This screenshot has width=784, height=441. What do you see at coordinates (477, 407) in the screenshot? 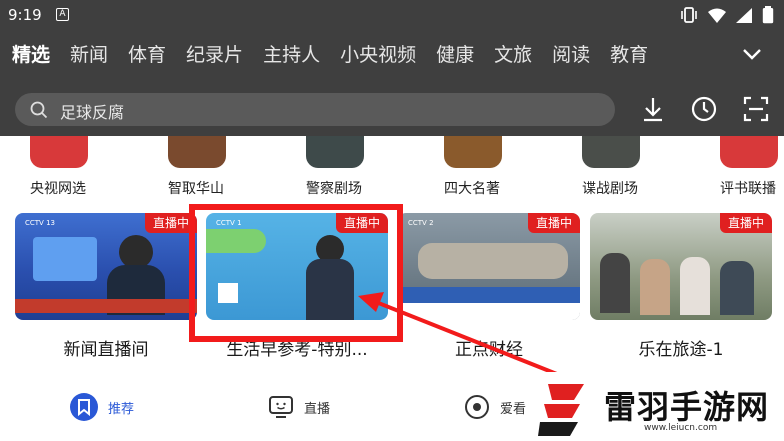
I see `target-icon` at bounding box center [477, 407].